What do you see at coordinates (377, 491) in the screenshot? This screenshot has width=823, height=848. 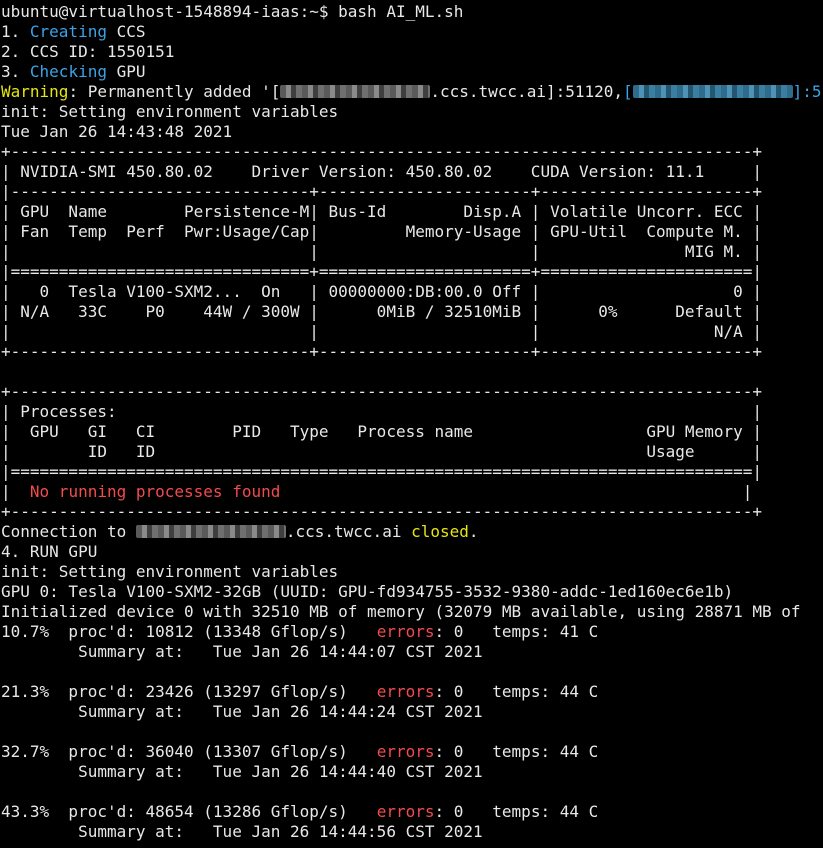 I see `no-processes-line: | No running processes found |` at bounding box center [377, 491].